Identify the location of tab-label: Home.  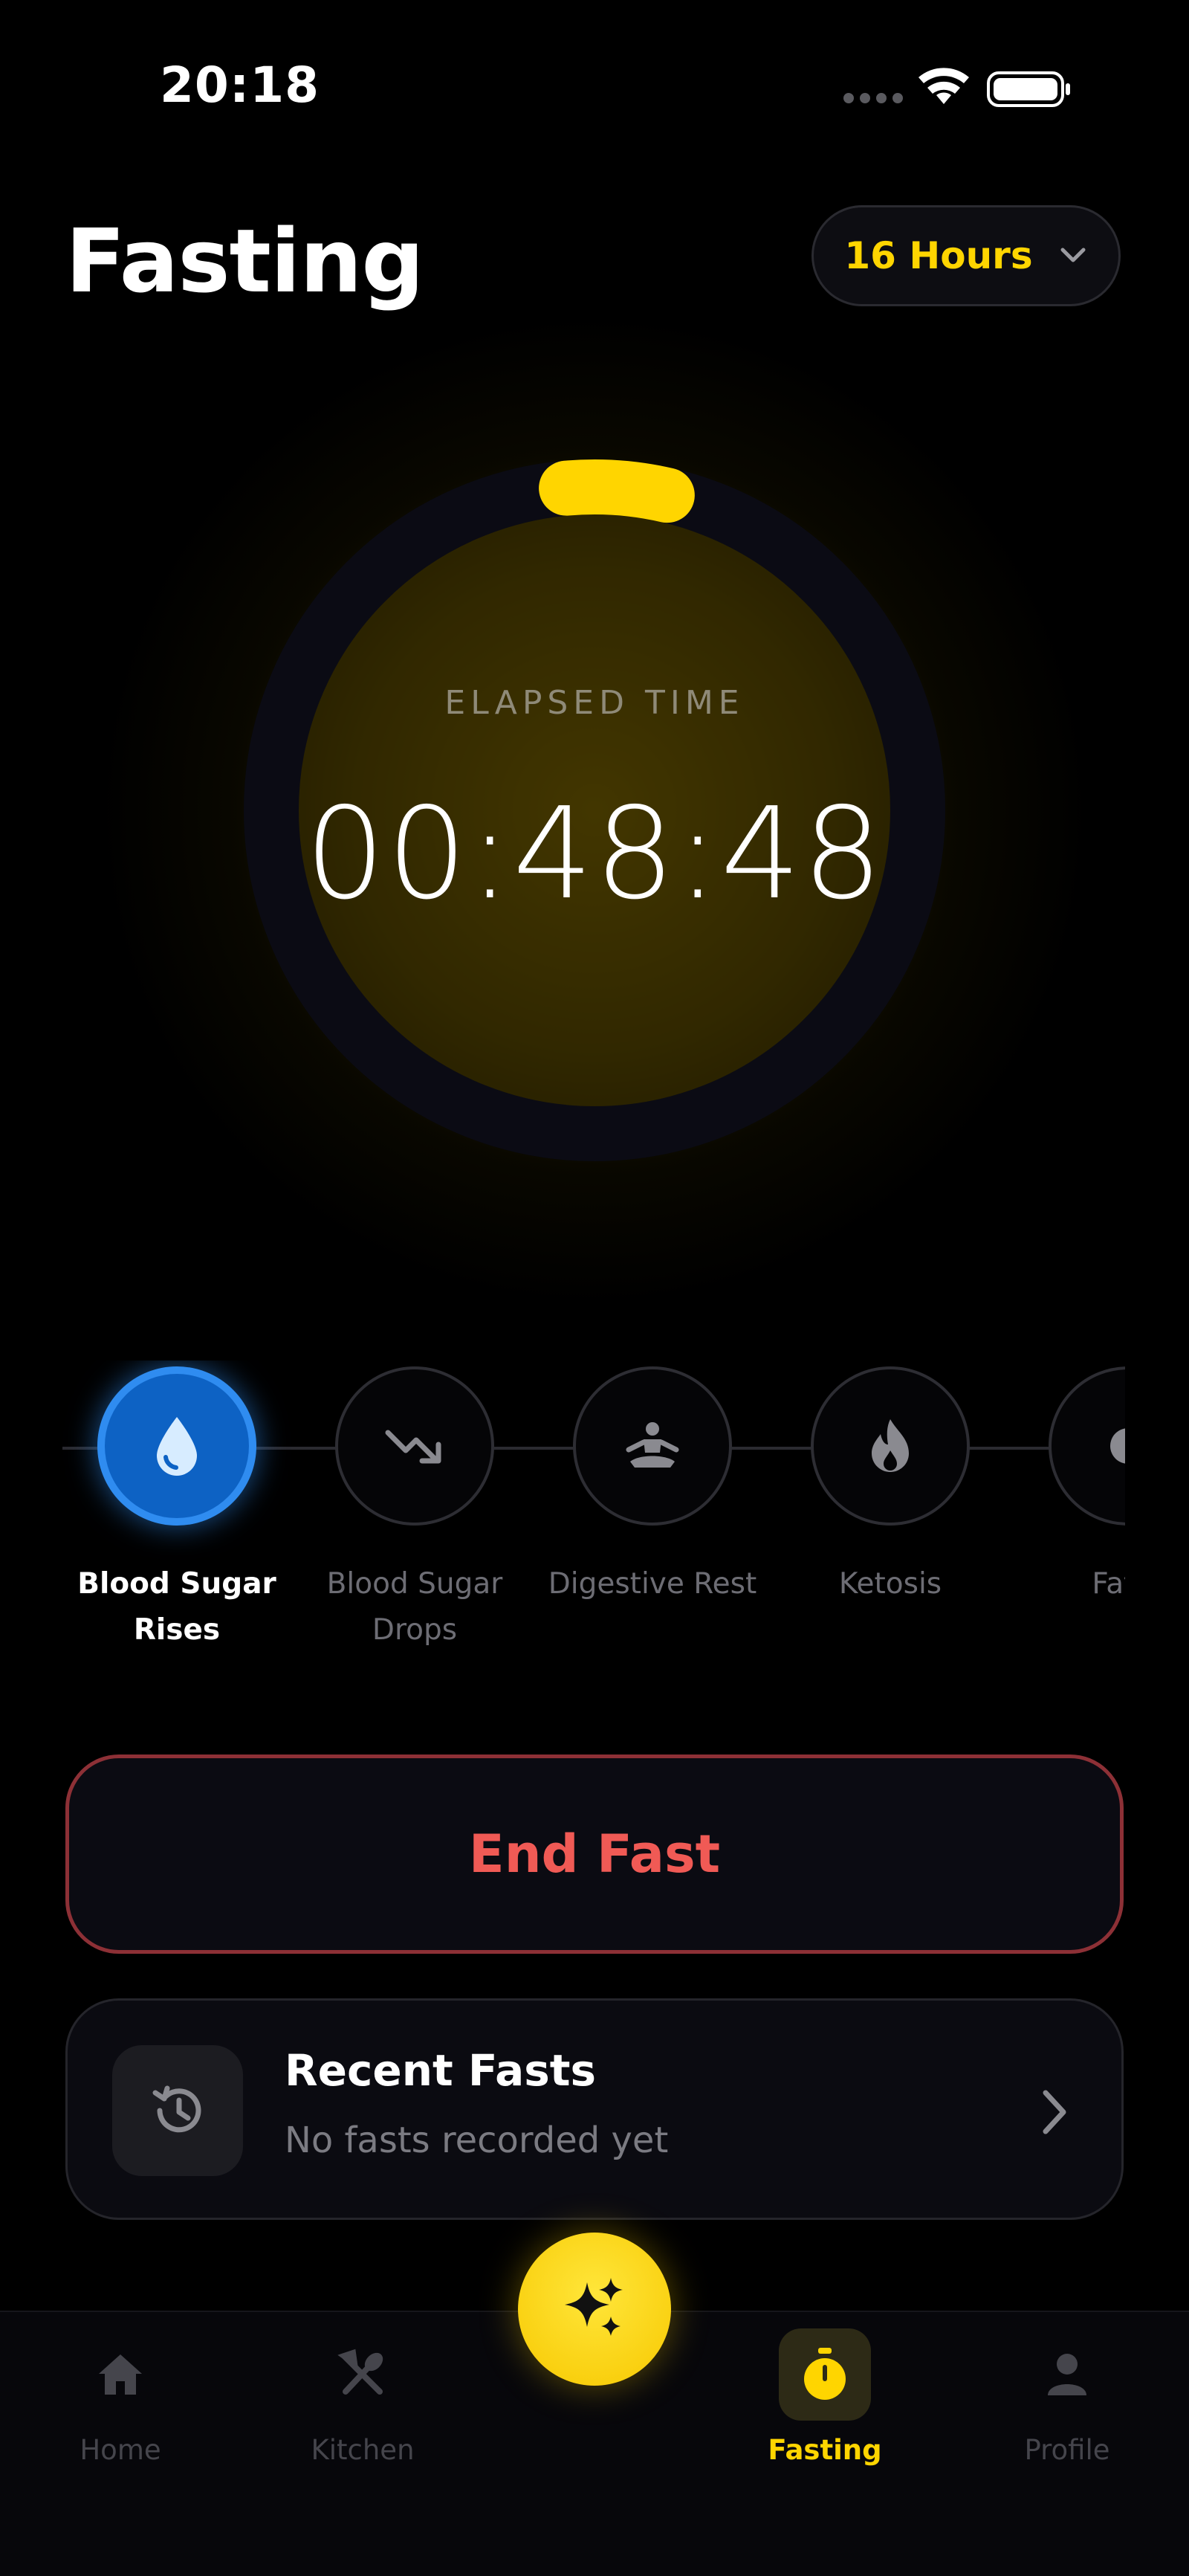
(120, 2450).